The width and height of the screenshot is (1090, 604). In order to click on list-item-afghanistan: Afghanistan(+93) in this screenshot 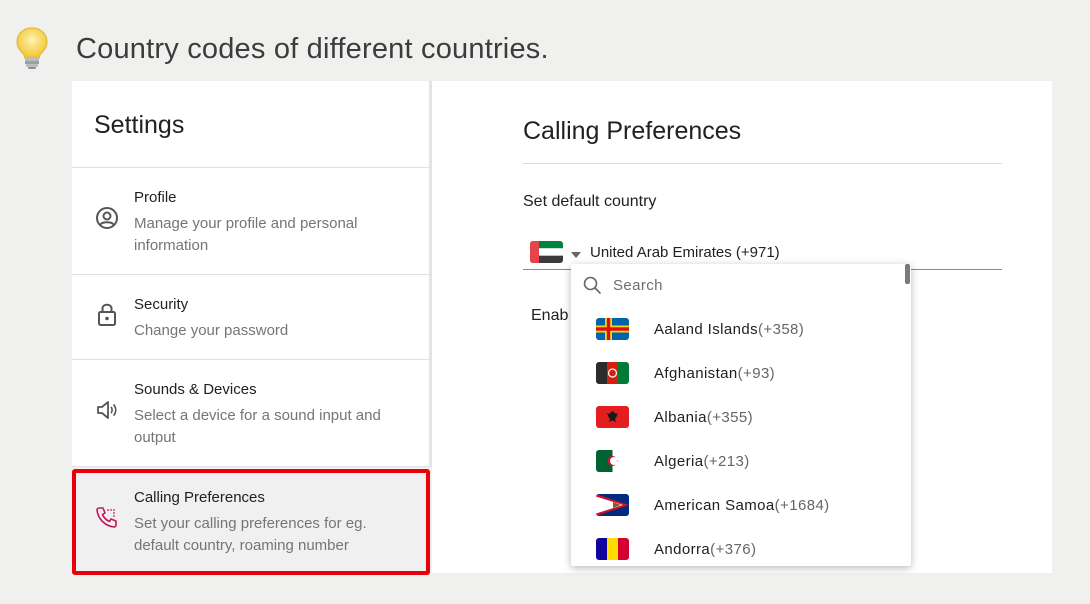, I will do `click(738, 374)`.